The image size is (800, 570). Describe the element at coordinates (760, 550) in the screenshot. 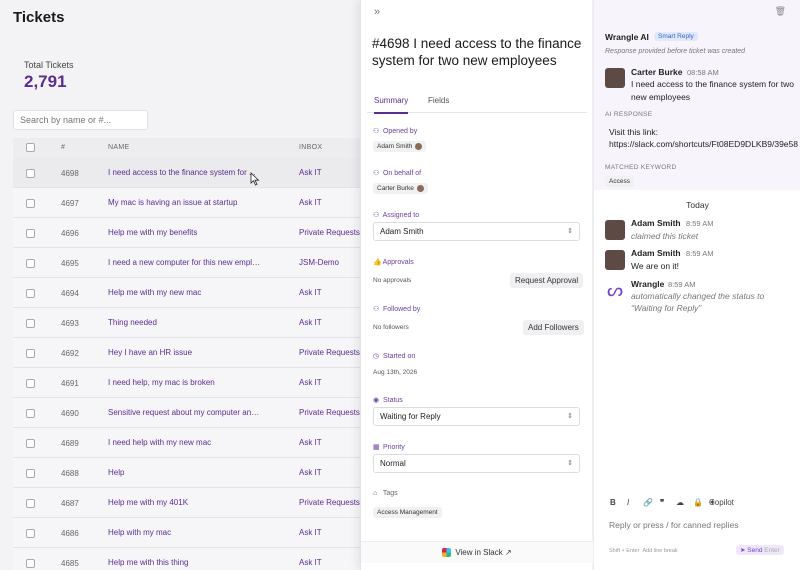

I see `send-button: ➤ Send Enter` at that location.